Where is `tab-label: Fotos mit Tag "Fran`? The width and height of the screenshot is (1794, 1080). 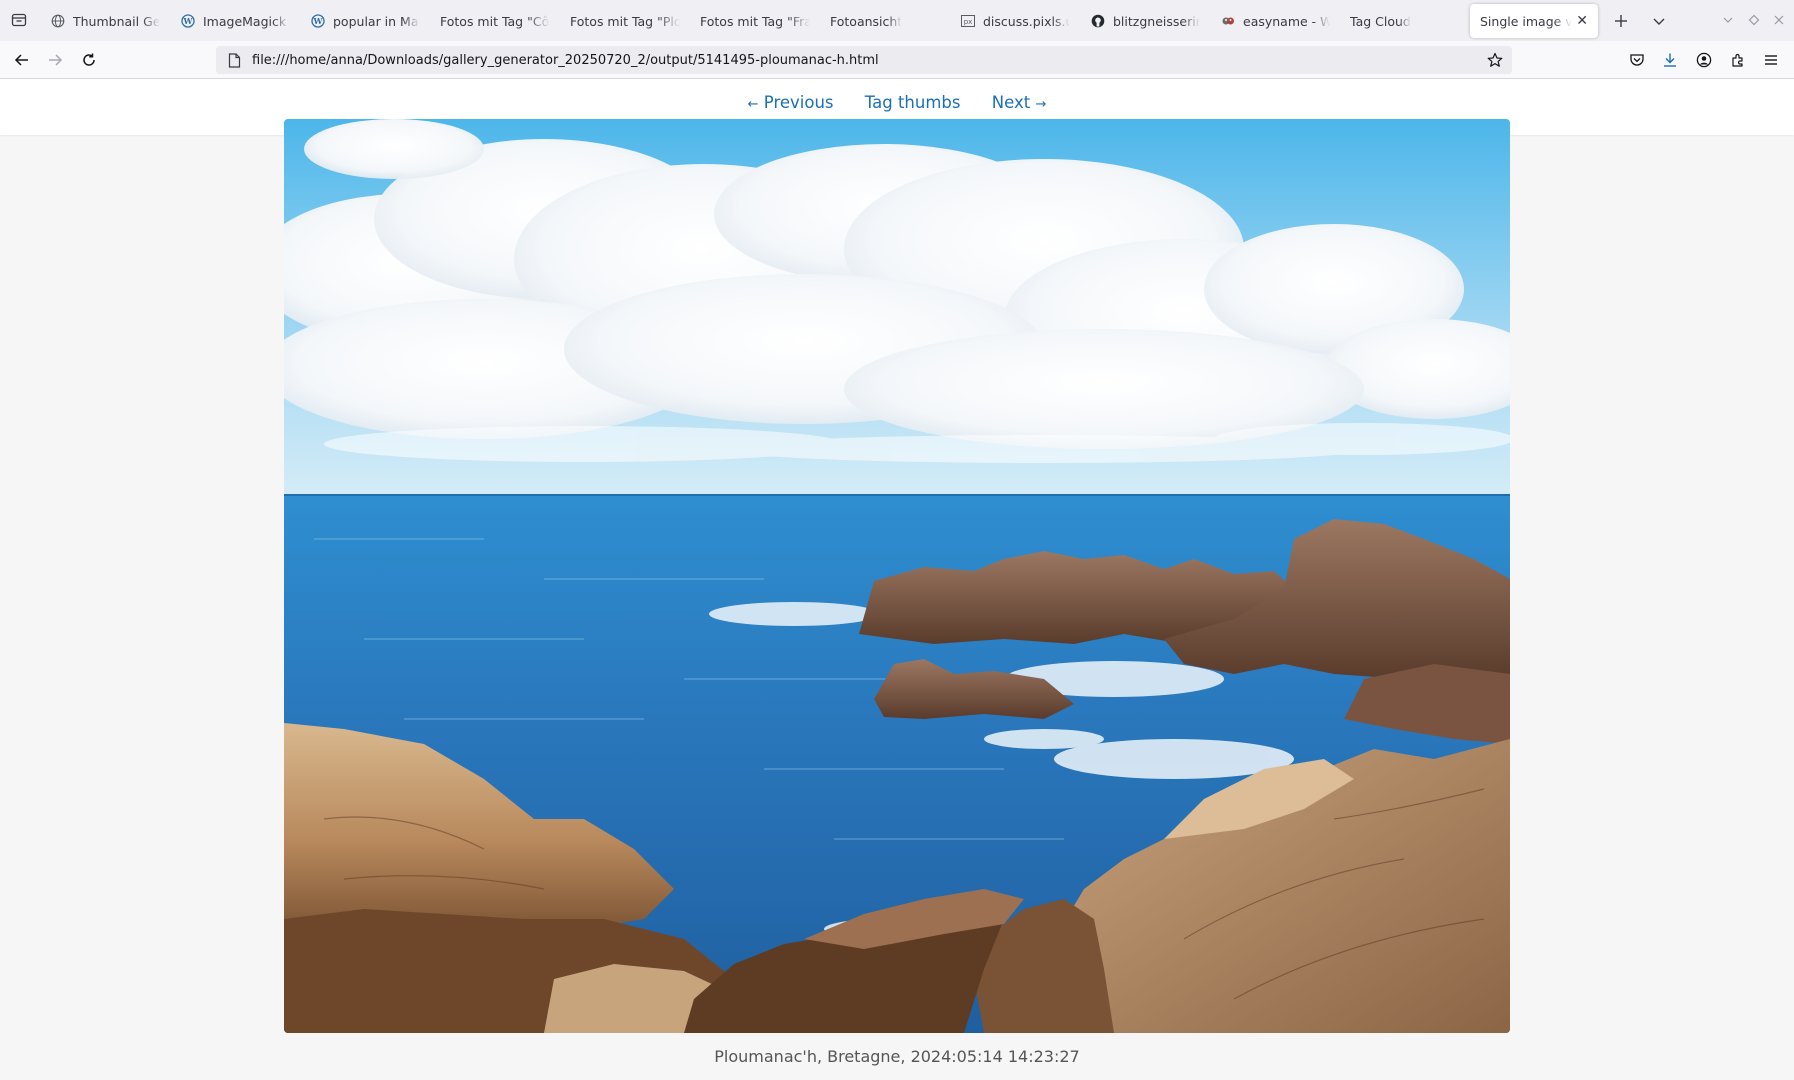
tab-label: Fotos mit Tag "Fran is located at coordinates (755, 21).